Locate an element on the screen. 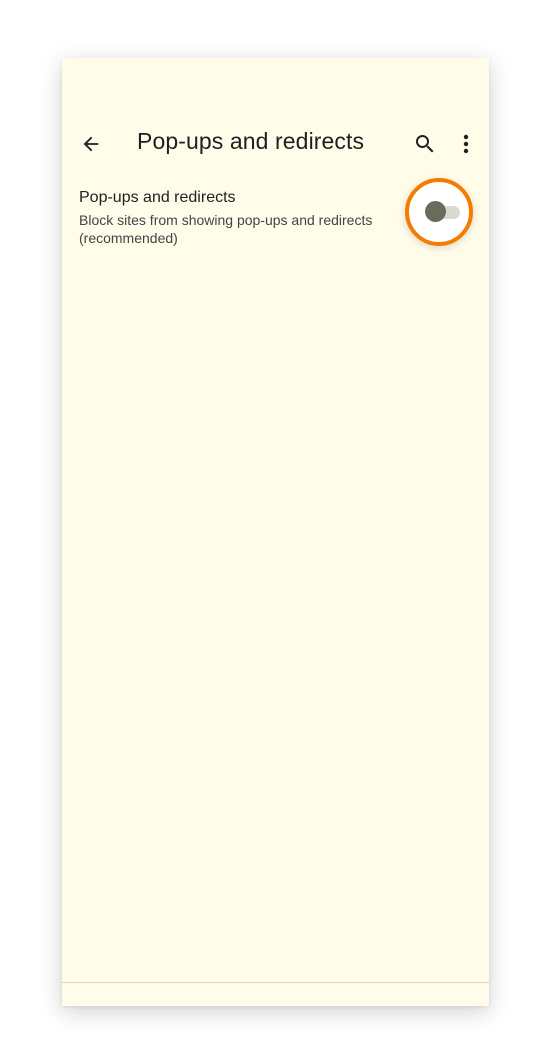 Image resolution: width=550 pixels, height=1063 pixels. popups-toggle-switch is located at coordinates (443, 211).